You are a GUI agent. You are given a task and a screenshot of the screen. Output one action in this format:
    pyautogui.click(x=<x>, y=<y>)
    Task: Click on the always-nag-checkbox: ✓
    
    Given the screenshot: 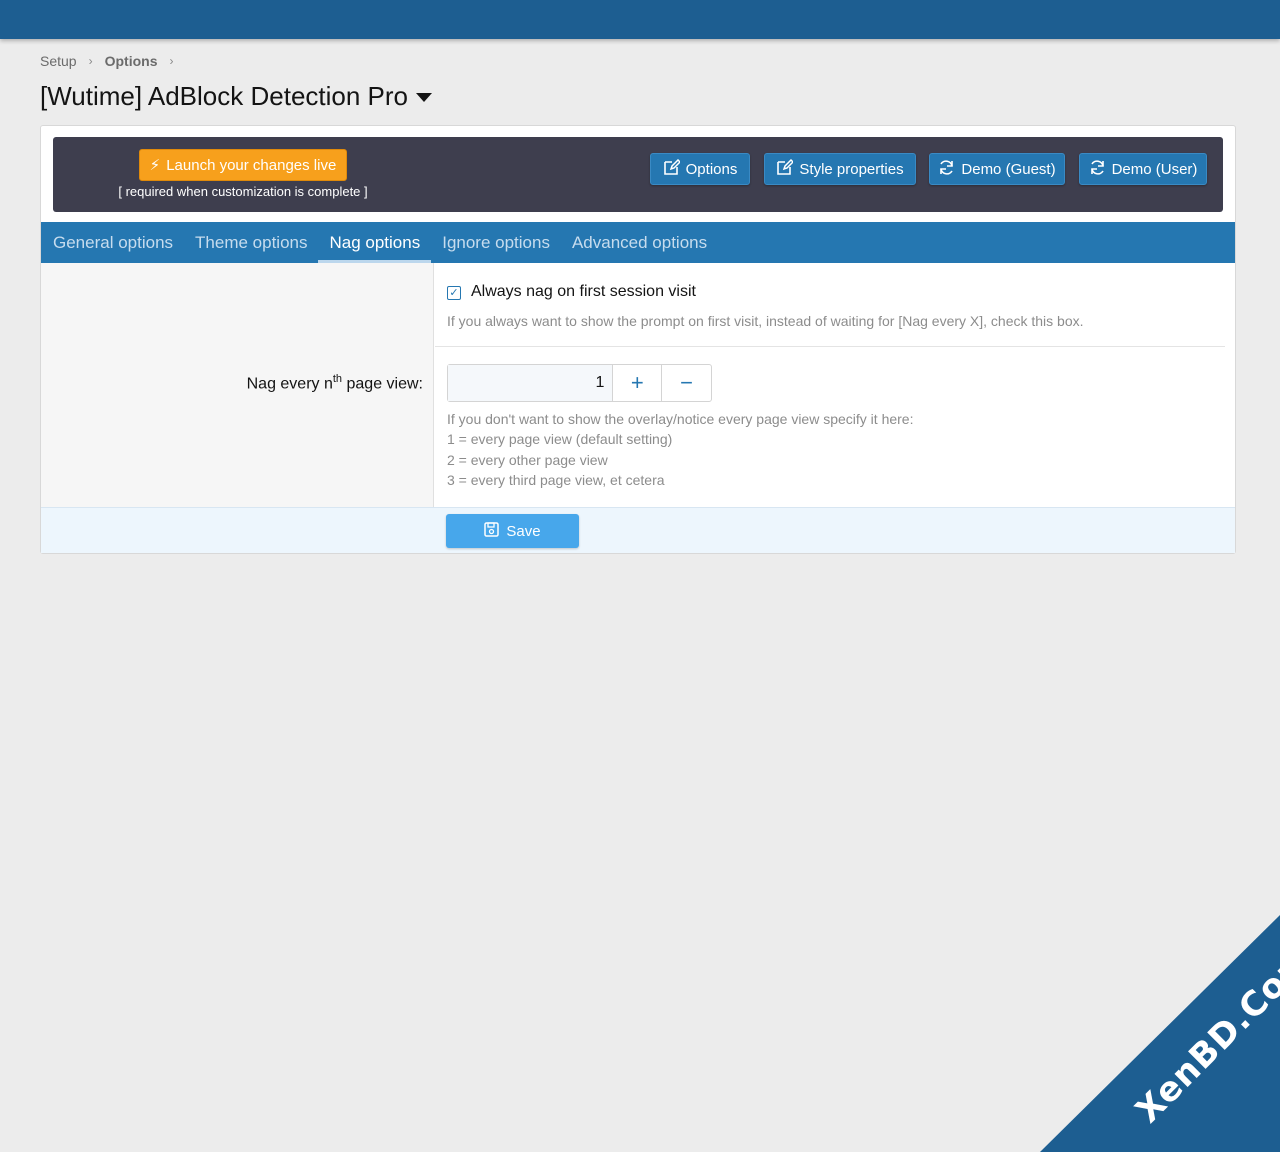 What is the action you would take?
    pyautogui.click(x=454, y=293)
    